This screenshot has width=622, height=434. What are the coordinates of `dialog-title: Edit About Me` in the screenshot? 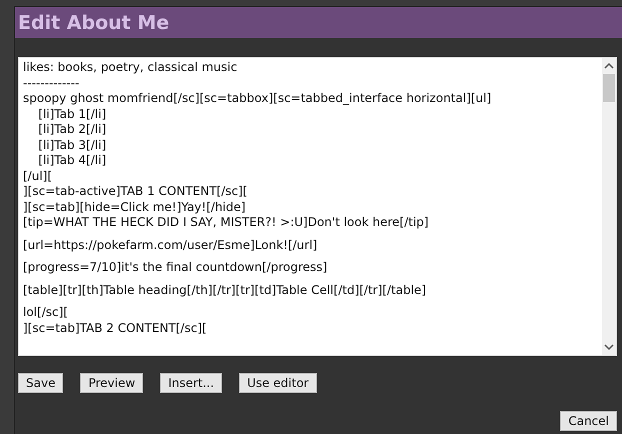 It's located at (94, 23).